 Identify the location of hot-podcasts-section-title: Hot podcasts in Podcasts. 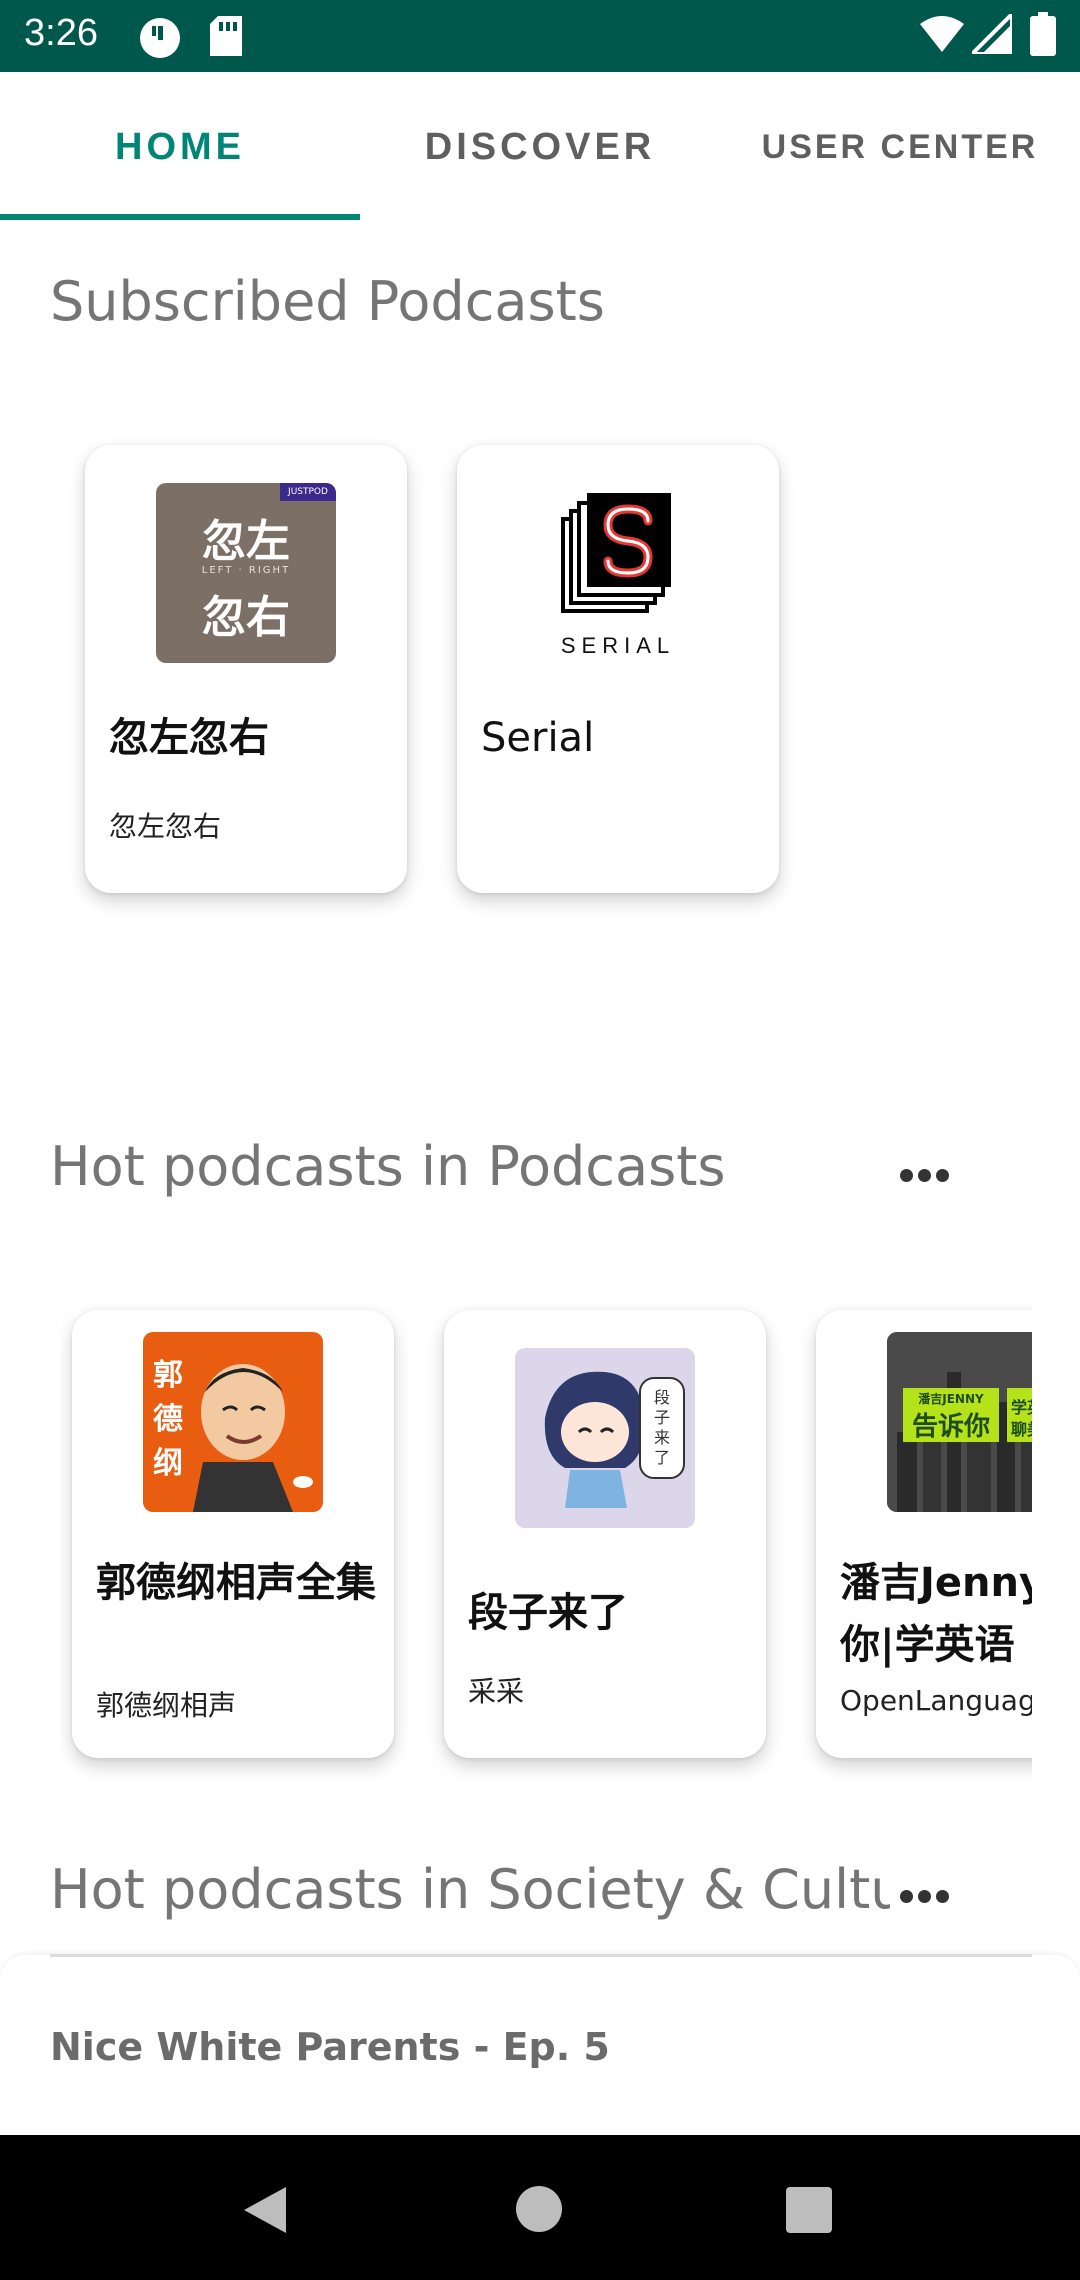
(388, 1166).